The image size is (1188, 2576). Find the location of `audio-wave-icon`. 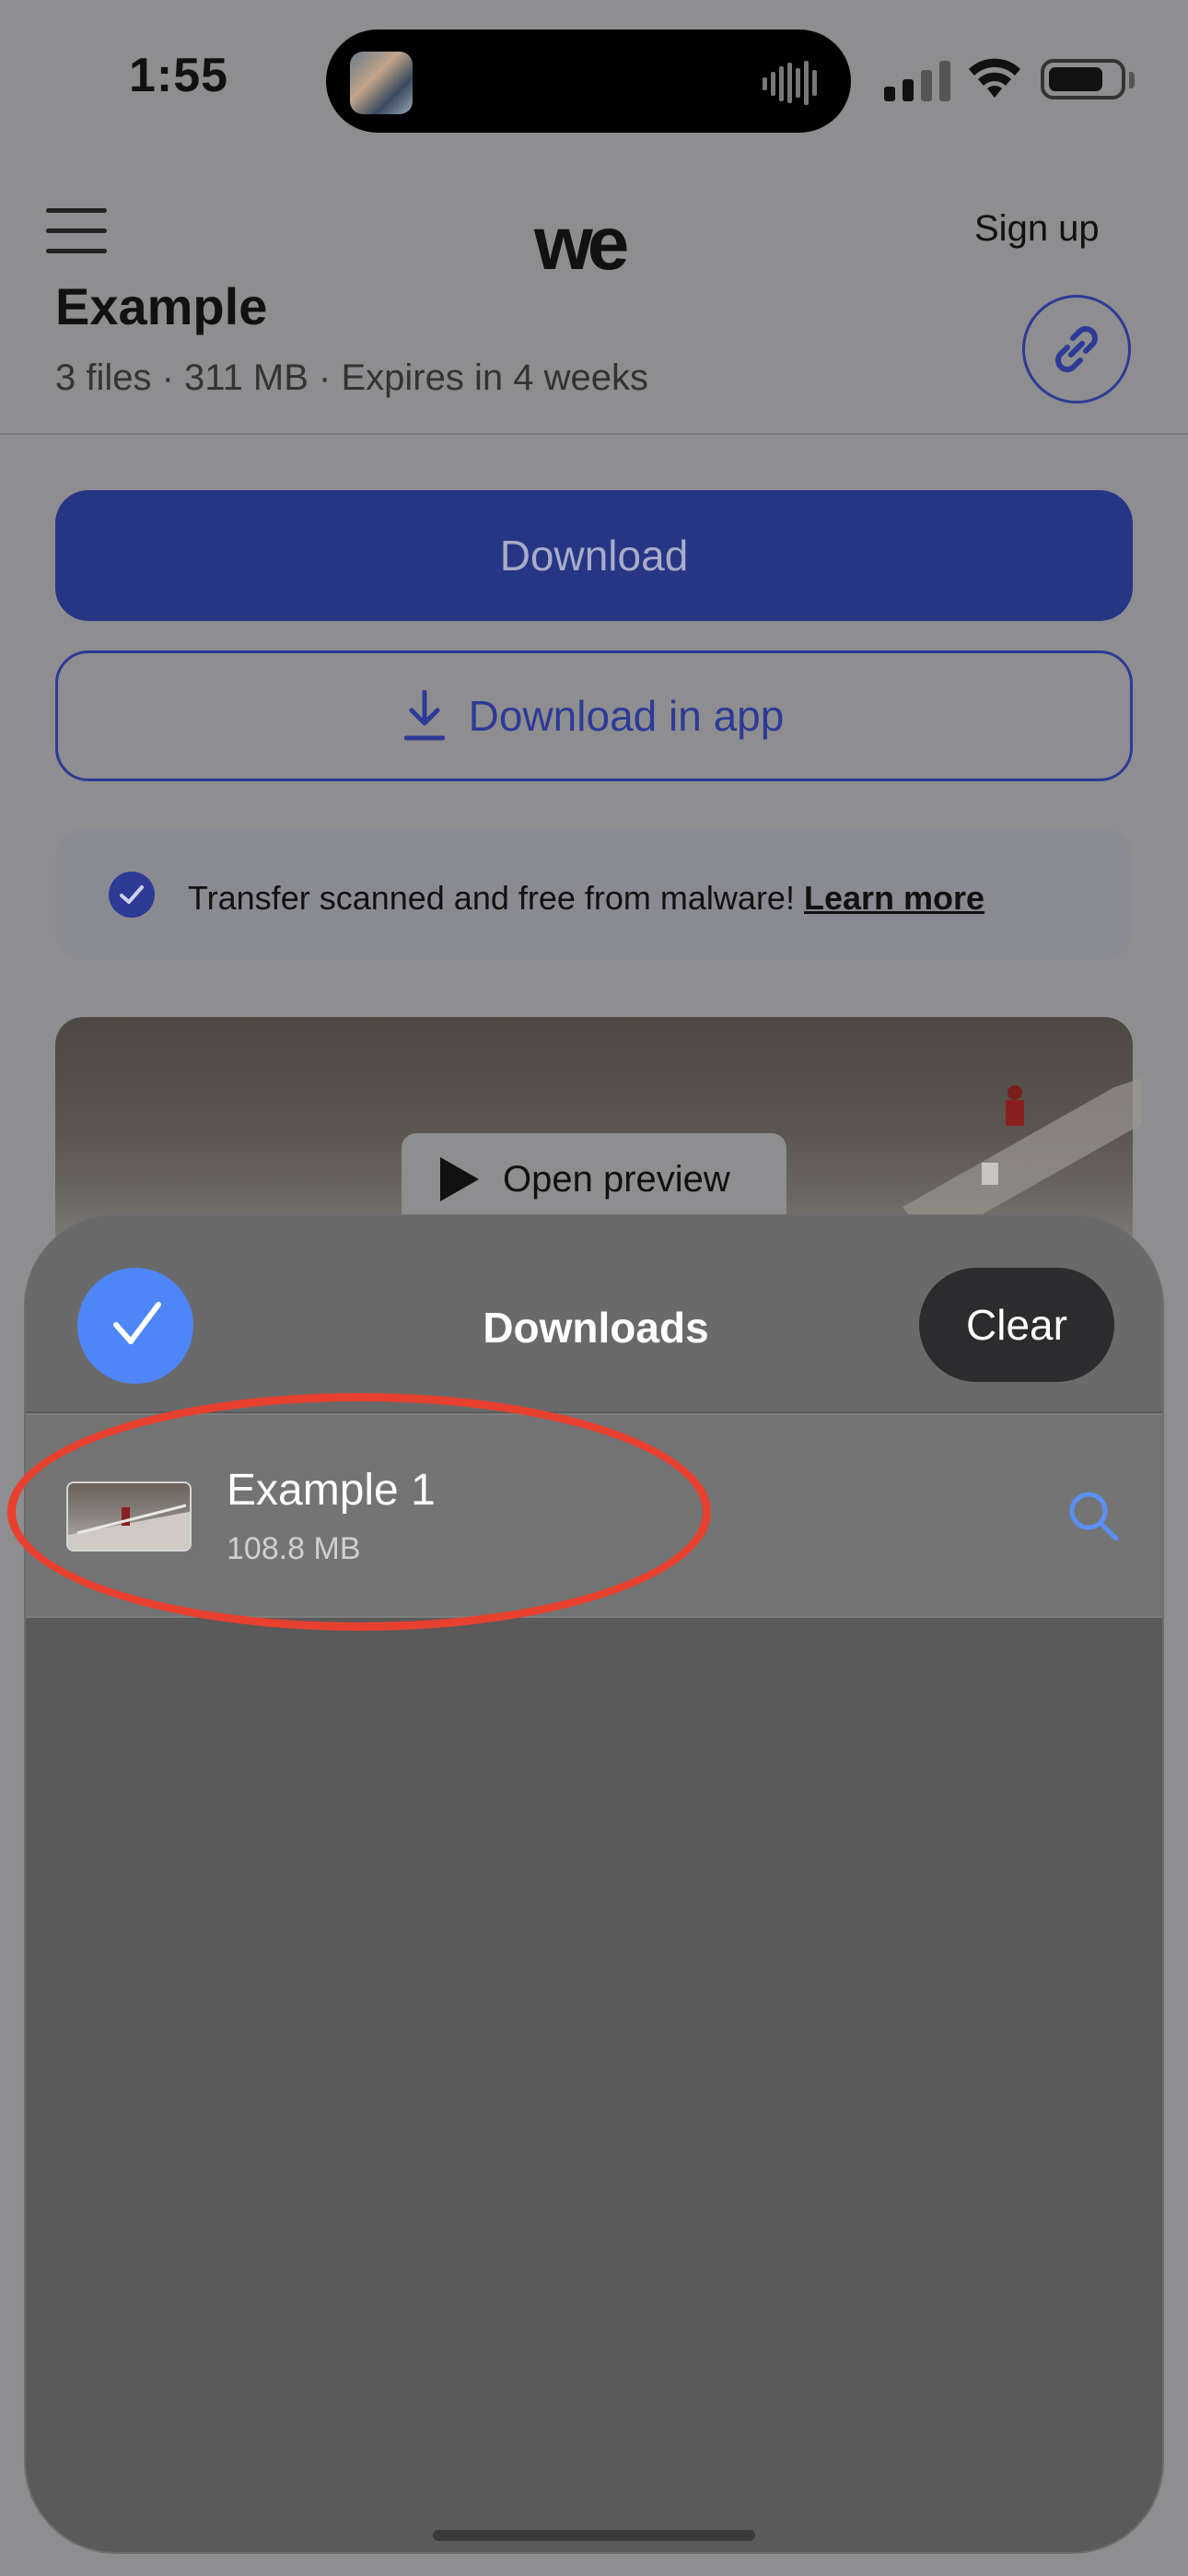

audio-wave-icon is located at coordinates (790, 83).